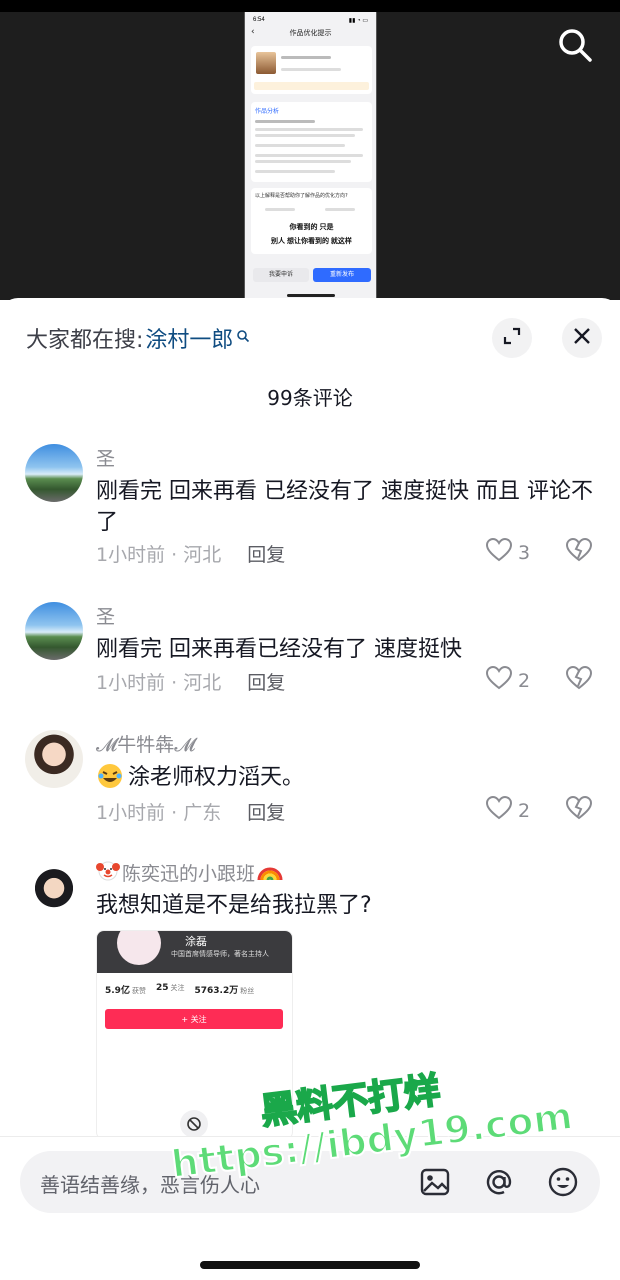 Image resolution: width=620 pixels, height=1280 pixels. Describe the element at coordinates (310, 6) in the screenshot. I see `status-strip` at that location.